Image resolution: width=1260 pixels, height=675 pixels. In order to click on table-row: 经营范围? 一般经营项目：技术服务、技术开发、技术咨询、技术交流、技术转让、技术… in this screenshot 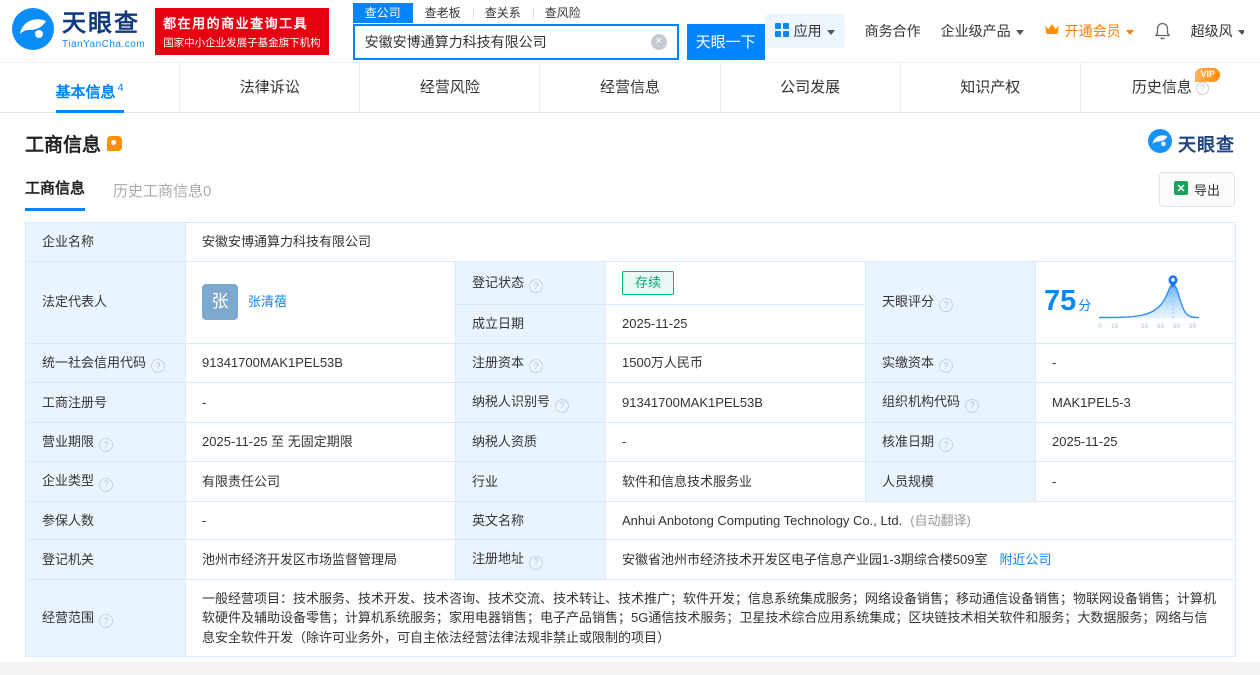, I will do `click(631, 618)`.